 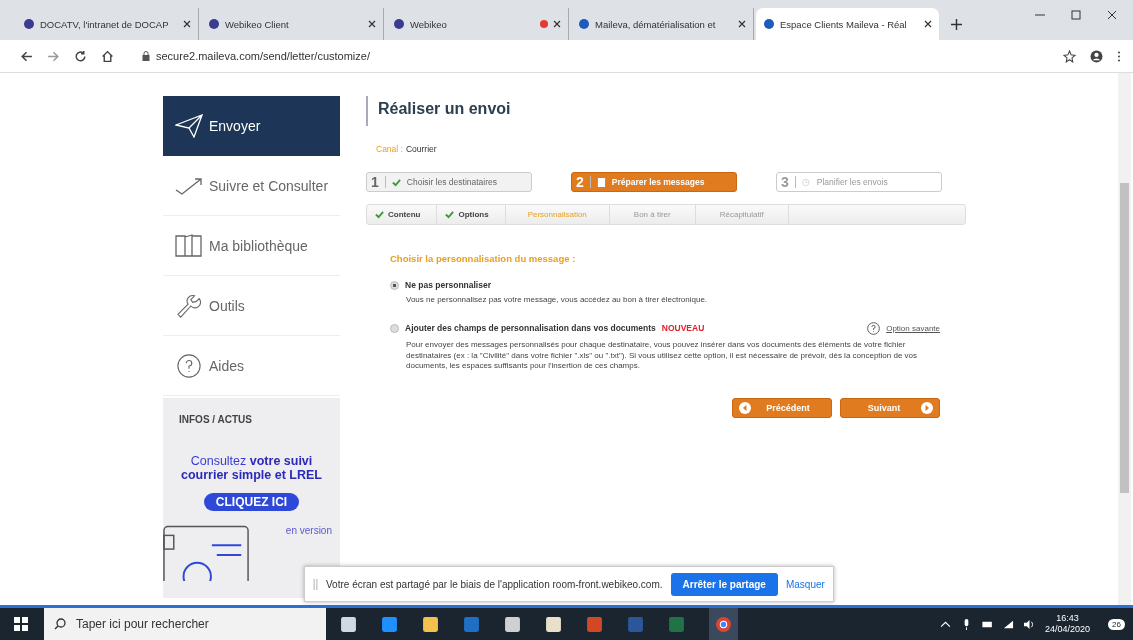 I want to click on recording-dot-icon, so click(x=544, y=24).